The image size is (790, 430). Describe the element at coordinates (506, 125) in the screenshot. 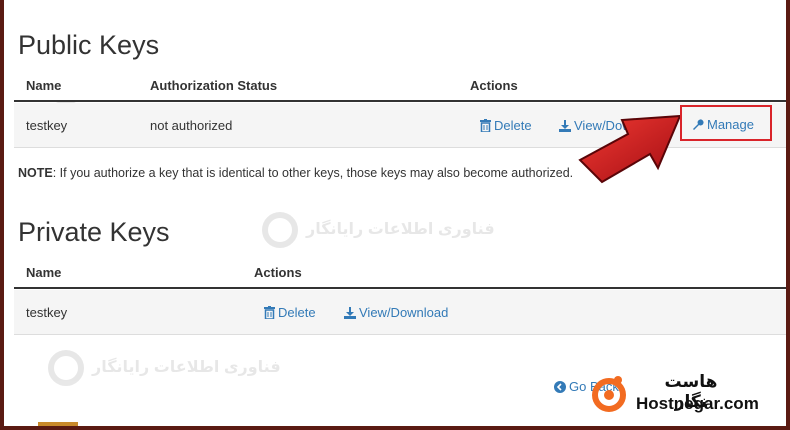

I see `delete-public-key-button: Delete` at that location.